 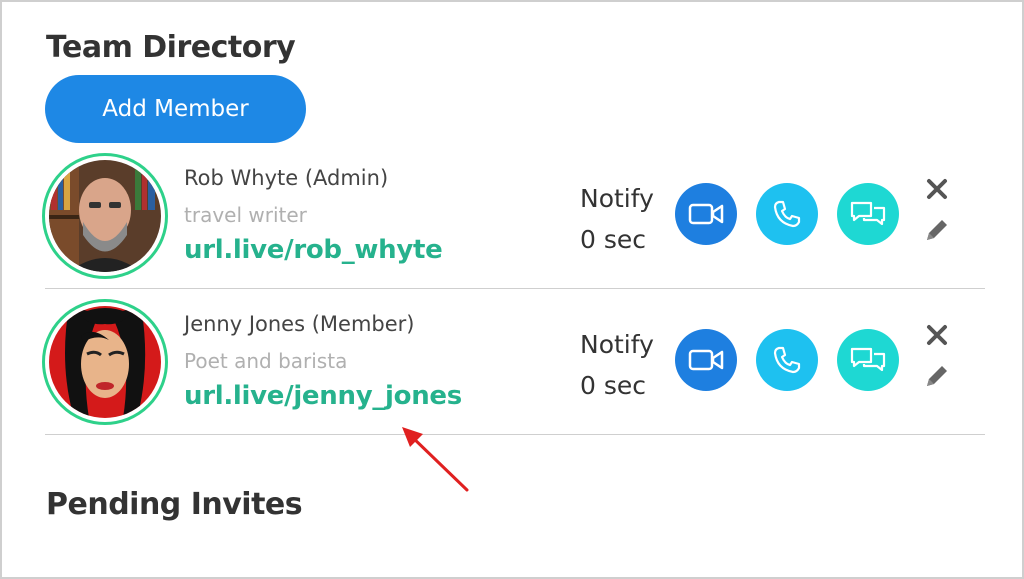 I want to click on page-title: Team Directory, so click(x=171, y=47).